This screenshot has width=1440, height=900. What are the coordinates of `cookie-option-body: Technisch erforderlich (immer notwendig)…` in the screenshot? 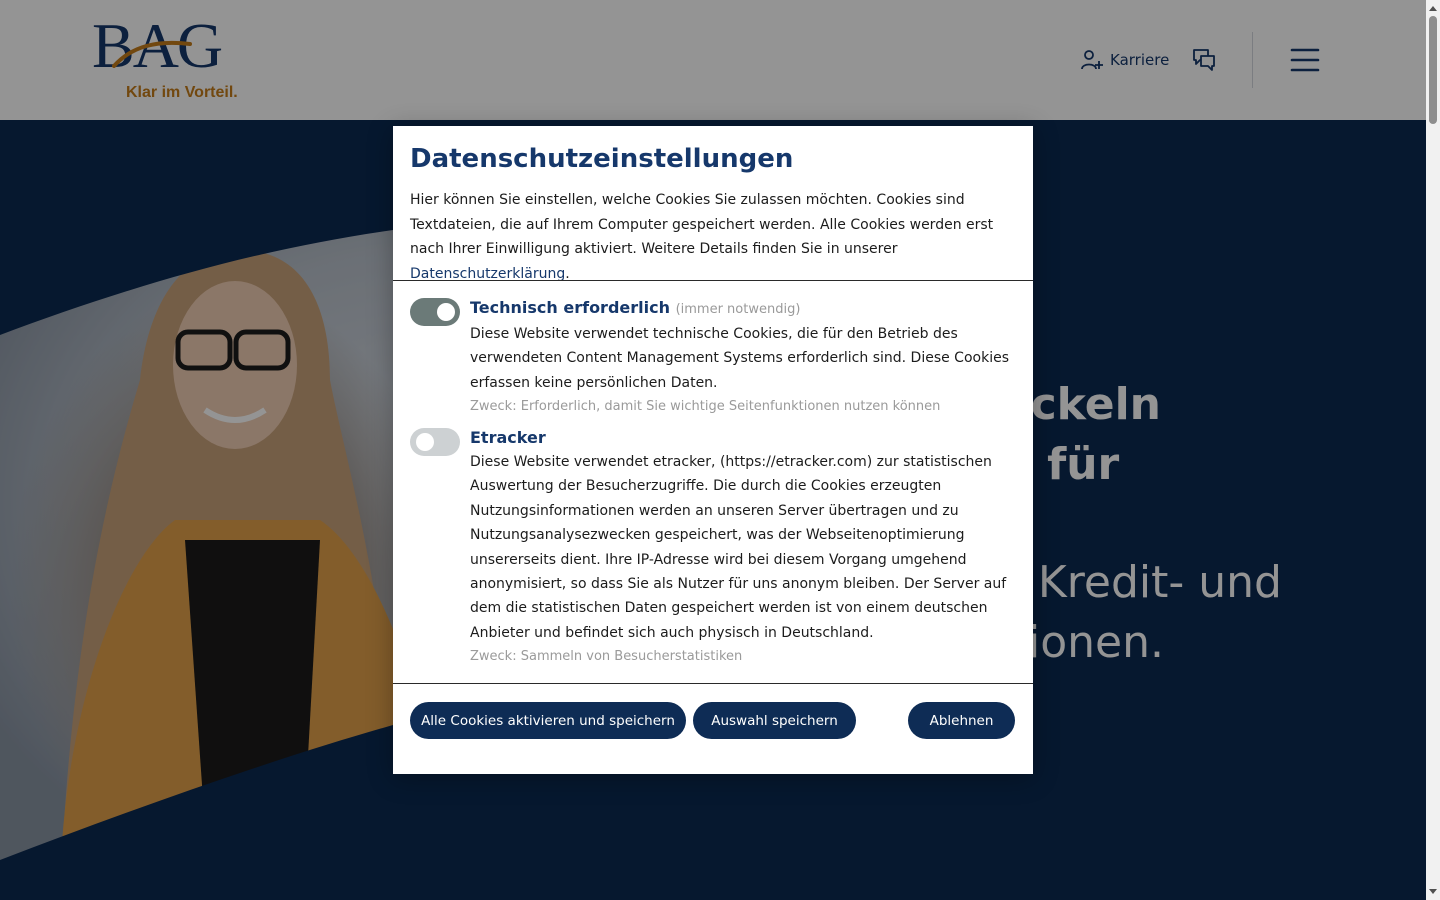 It's located at (745, 357).